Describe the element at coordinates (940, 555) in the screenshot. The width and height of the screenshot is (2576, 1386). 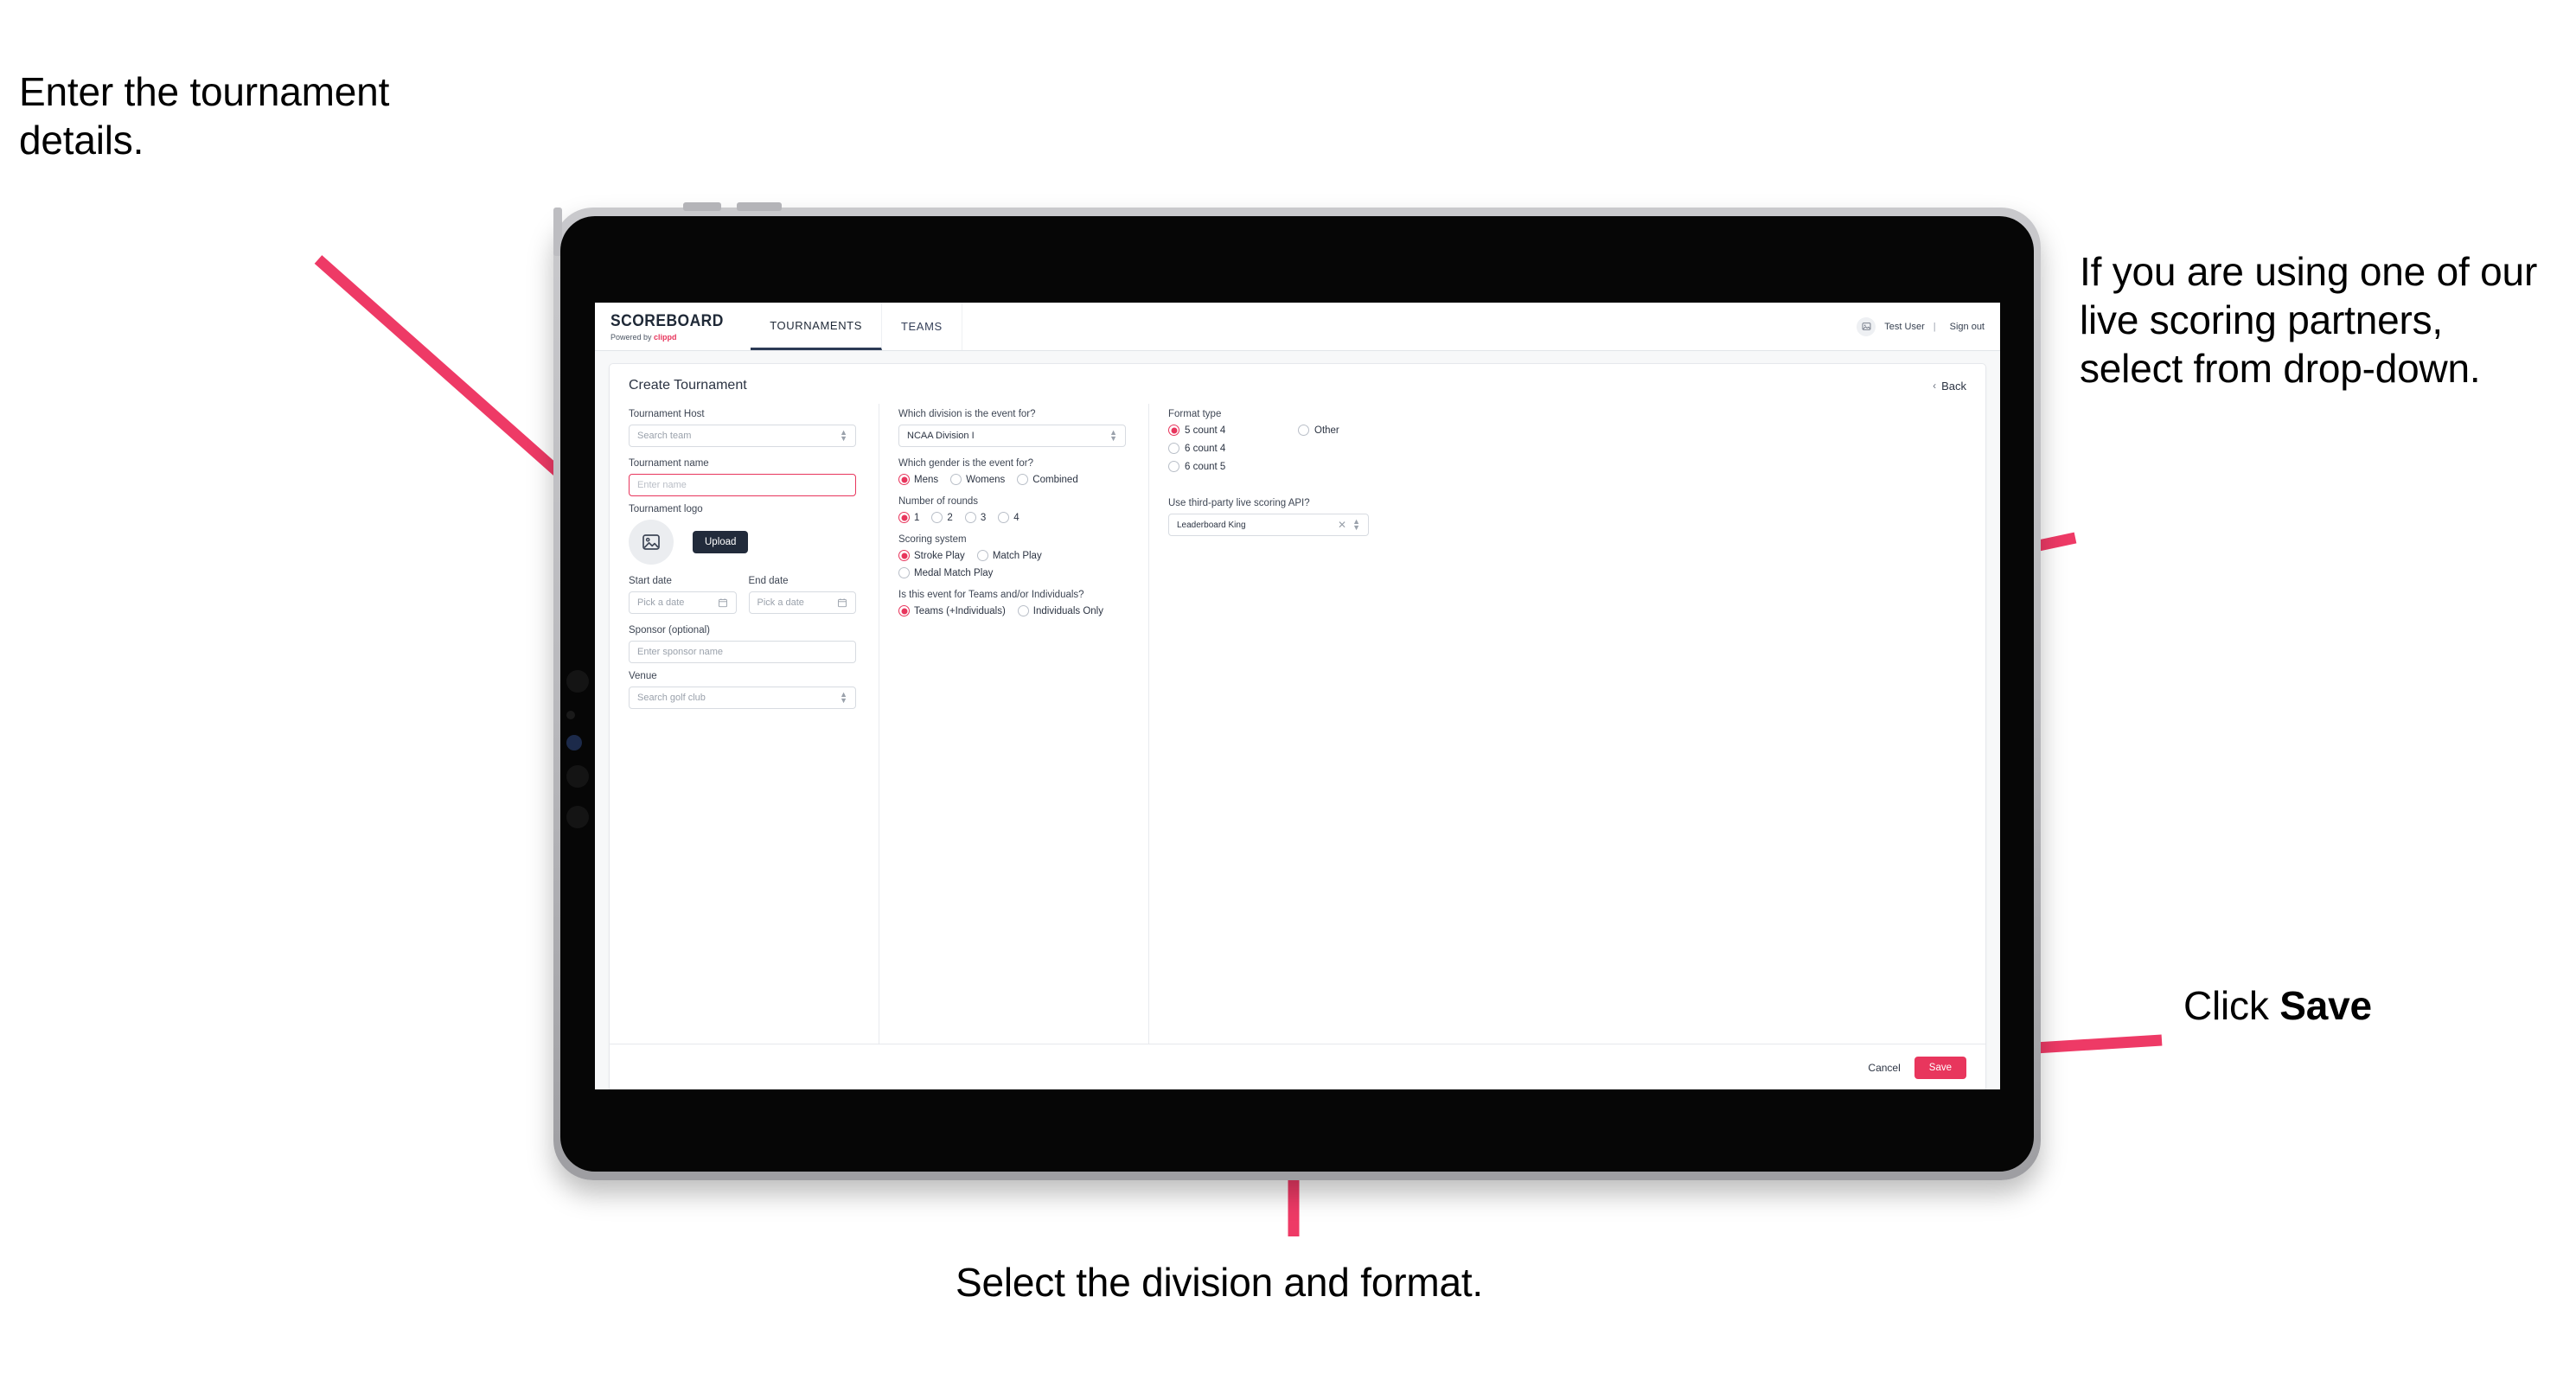
I see `scoring-option-stroke-play-label: Stroke Play` at that location.